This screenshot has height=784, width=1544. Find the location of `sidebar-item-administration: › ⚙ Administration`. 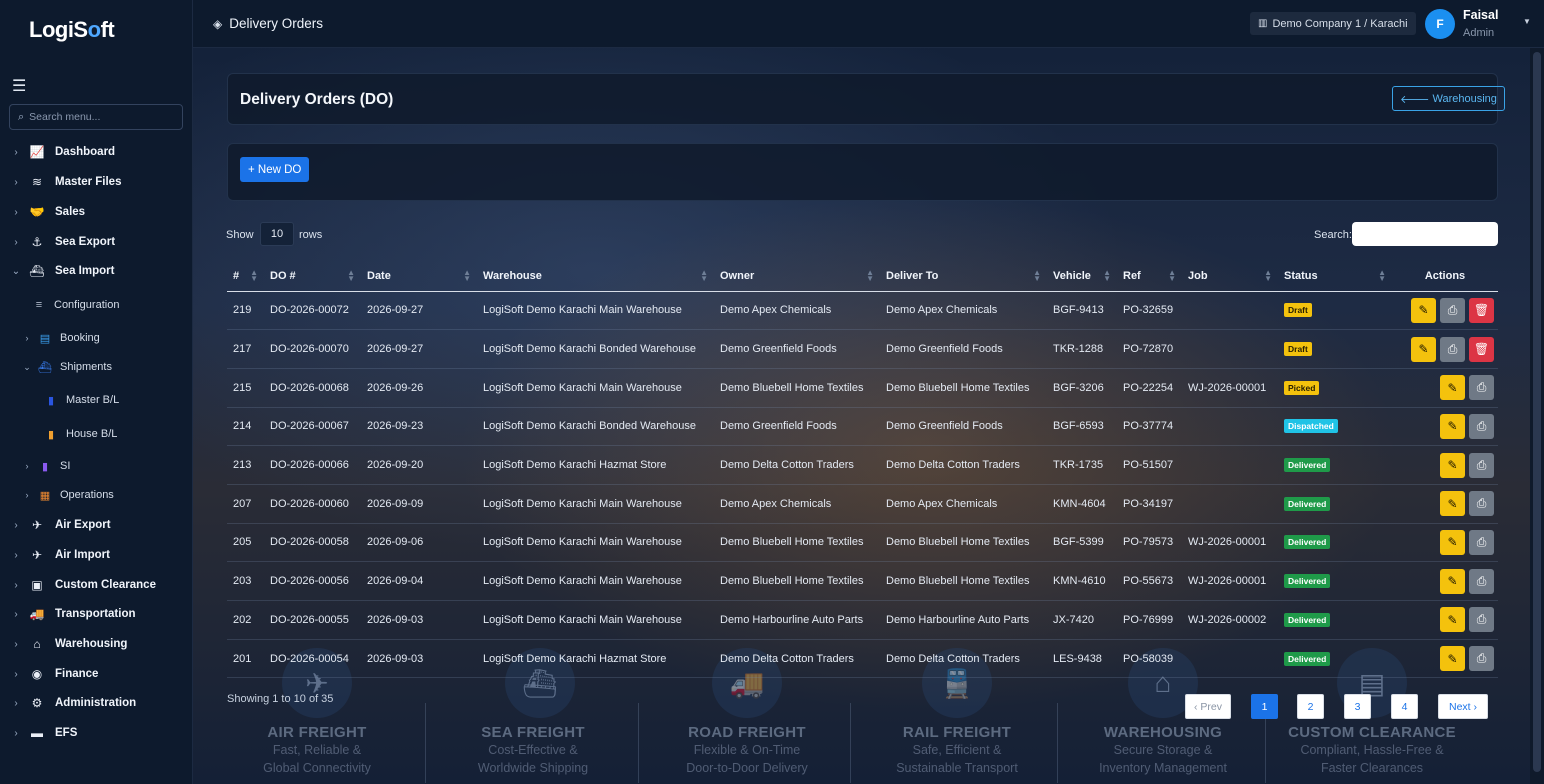

sidebar-item-administration: › ⚙ Administration is located at coordinates (96, 703).